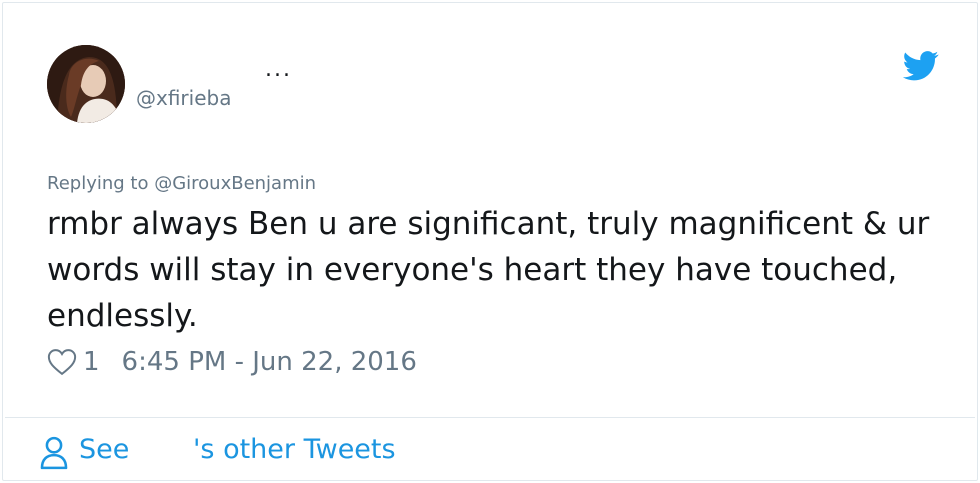  I want to click on like-count: 1, so click(91, 362).